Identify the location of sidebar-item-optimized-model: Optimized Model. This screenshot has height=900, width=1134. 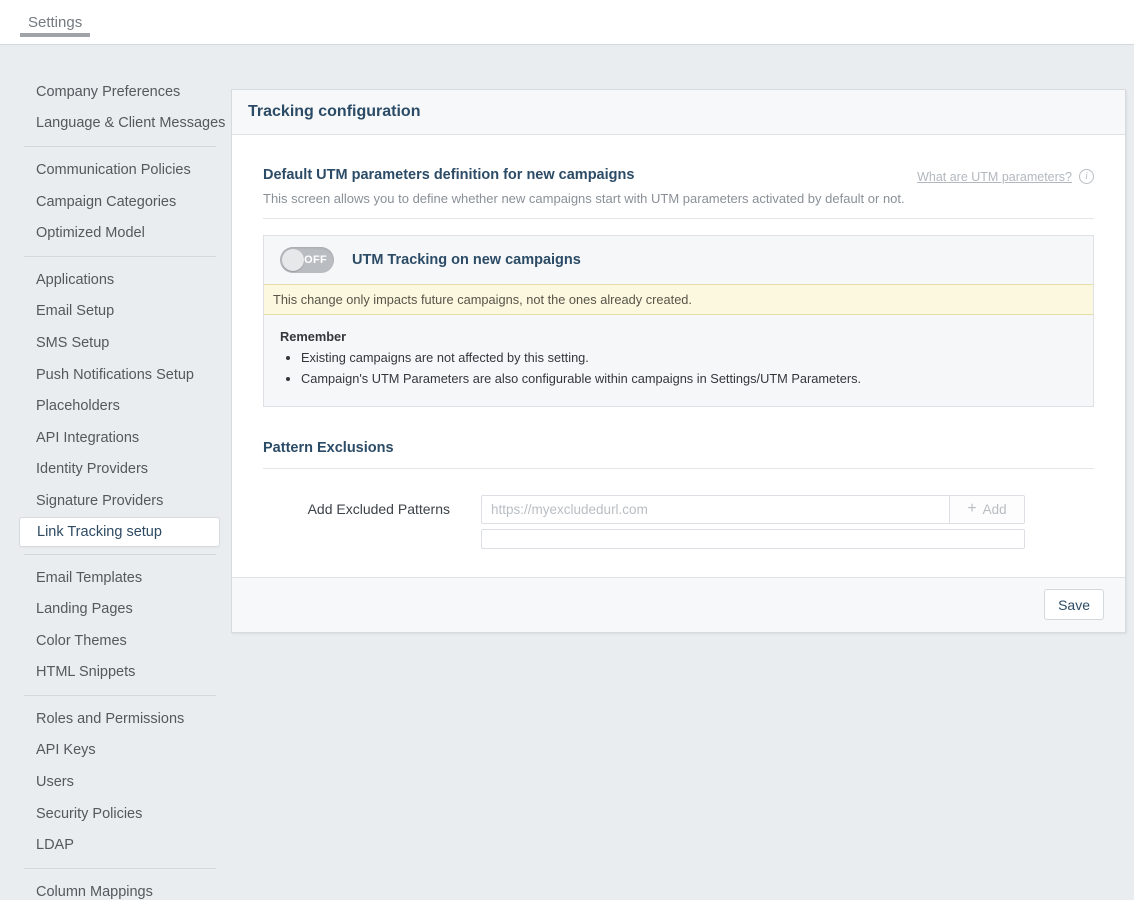
(120, 233).